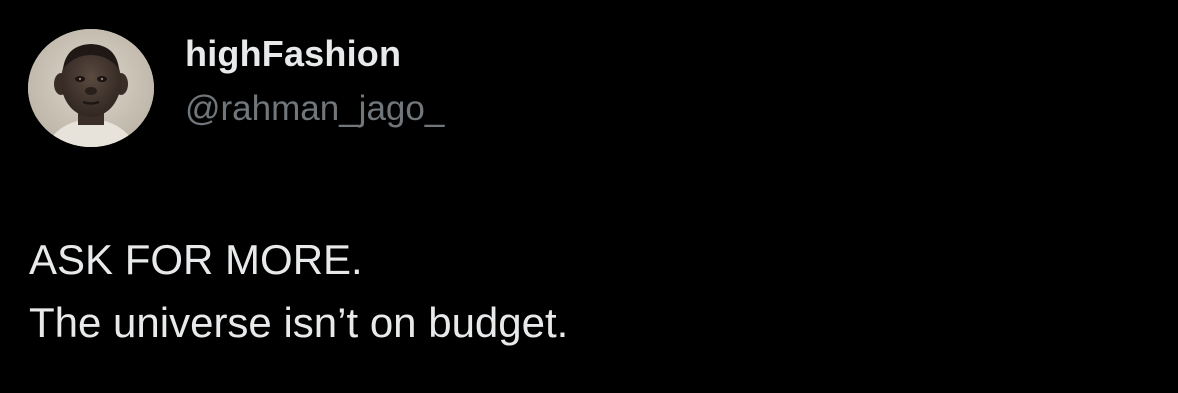  Describe the element at coordinates (299, 322) in the screenshot. I see `tweet-text-line-2: The universe isn’t on budget.` at that location.